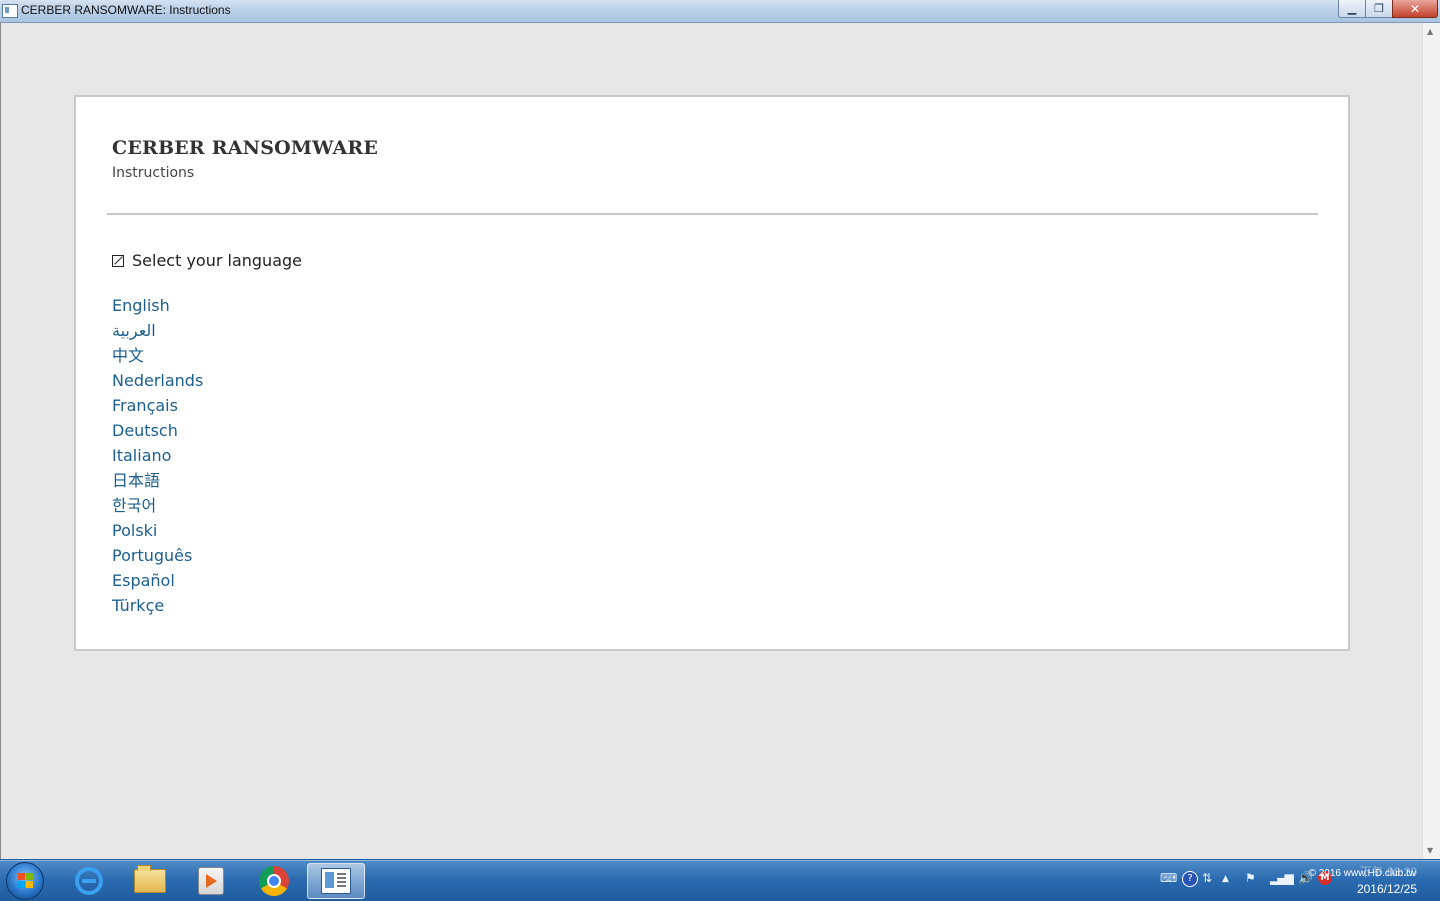 Image resolution: width=1440 pixels, height=901 pixels. Describe the element at coordinates (1207, 878) in the screenshot. I see `network-status-icon: ⇅` at that location.